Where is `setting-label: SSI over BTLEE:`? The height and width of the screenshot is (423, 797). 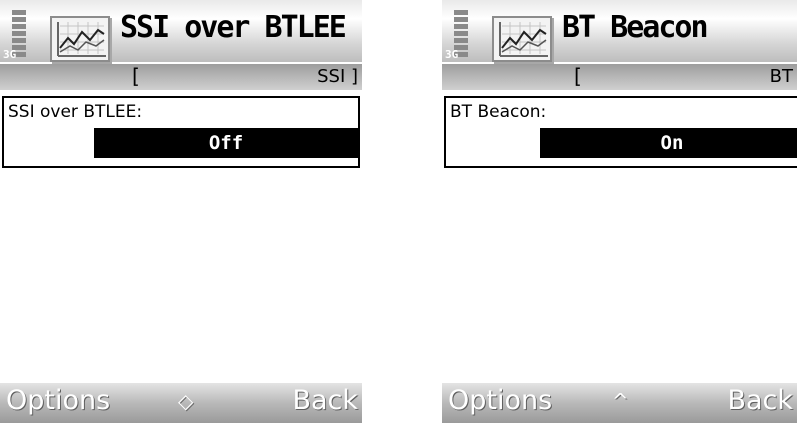
setting-label: SSI over BTLEE: is located at coordinates (75, 112).